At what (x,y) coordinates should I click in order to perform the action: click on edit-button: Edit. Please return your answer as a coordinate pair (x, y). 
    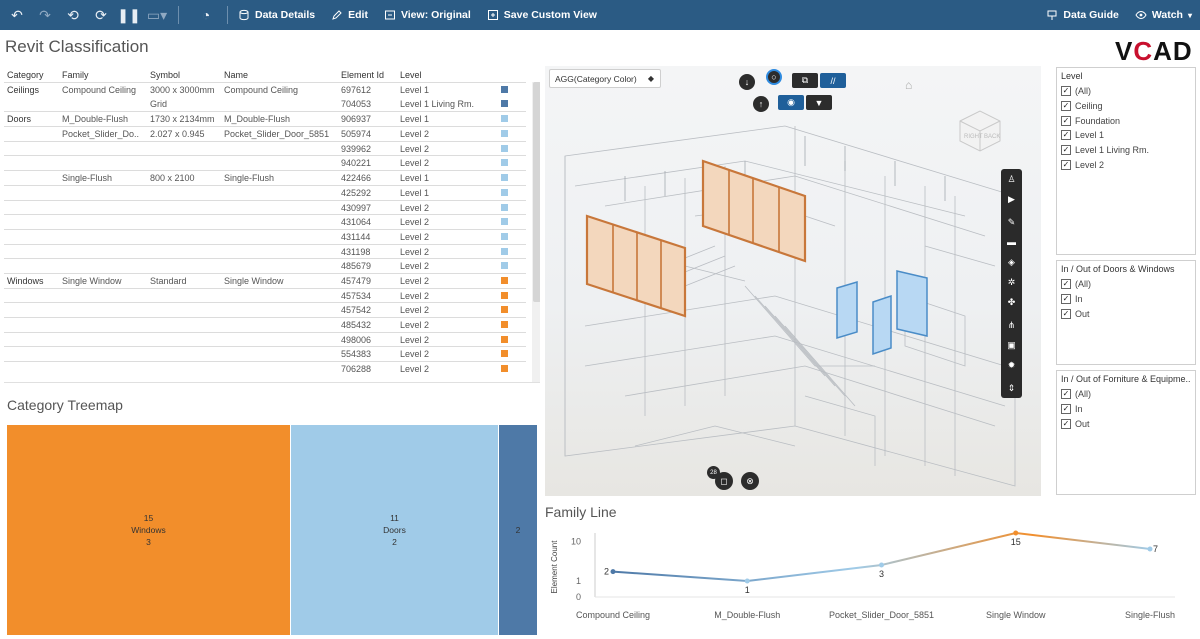
    Looking at the image, I should click on (349, 15).